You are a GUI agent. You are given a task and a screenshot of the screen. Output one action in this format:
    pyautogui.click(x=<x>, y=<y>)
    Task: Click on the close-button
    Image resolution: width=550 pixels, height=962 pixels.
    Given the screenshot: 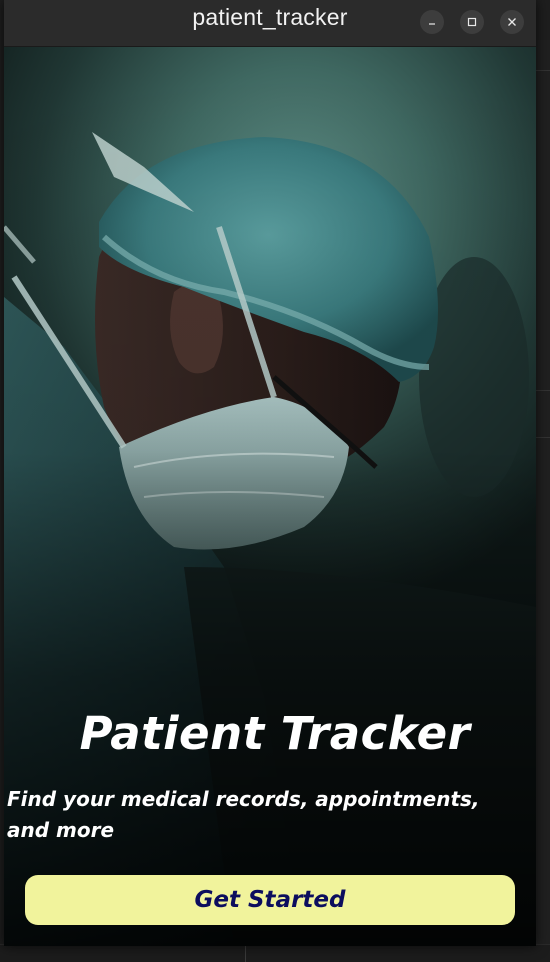 What is the action you would take?
    pyautogui.click(x=512, y=22)
    